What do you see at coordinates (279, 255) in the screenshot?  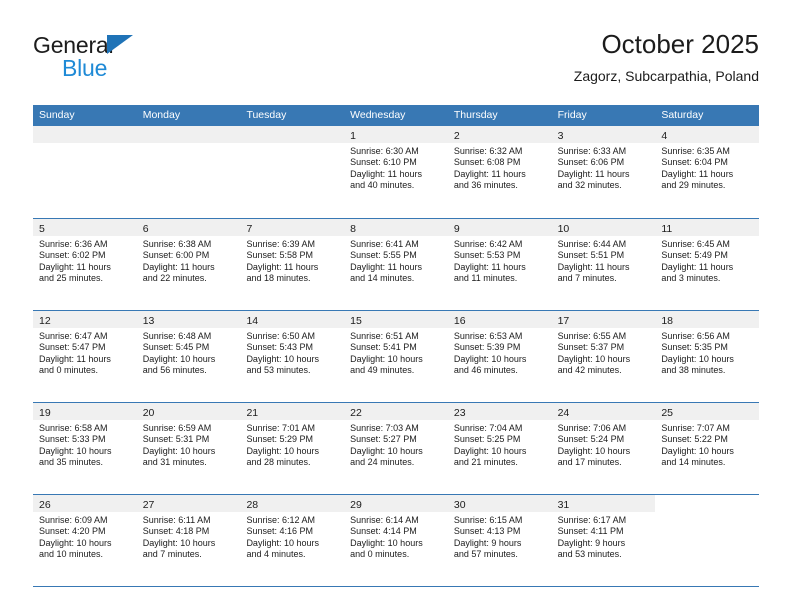 I see `sunset-text: Sunset: 5:58 PM` at bounding box center [279, 255].